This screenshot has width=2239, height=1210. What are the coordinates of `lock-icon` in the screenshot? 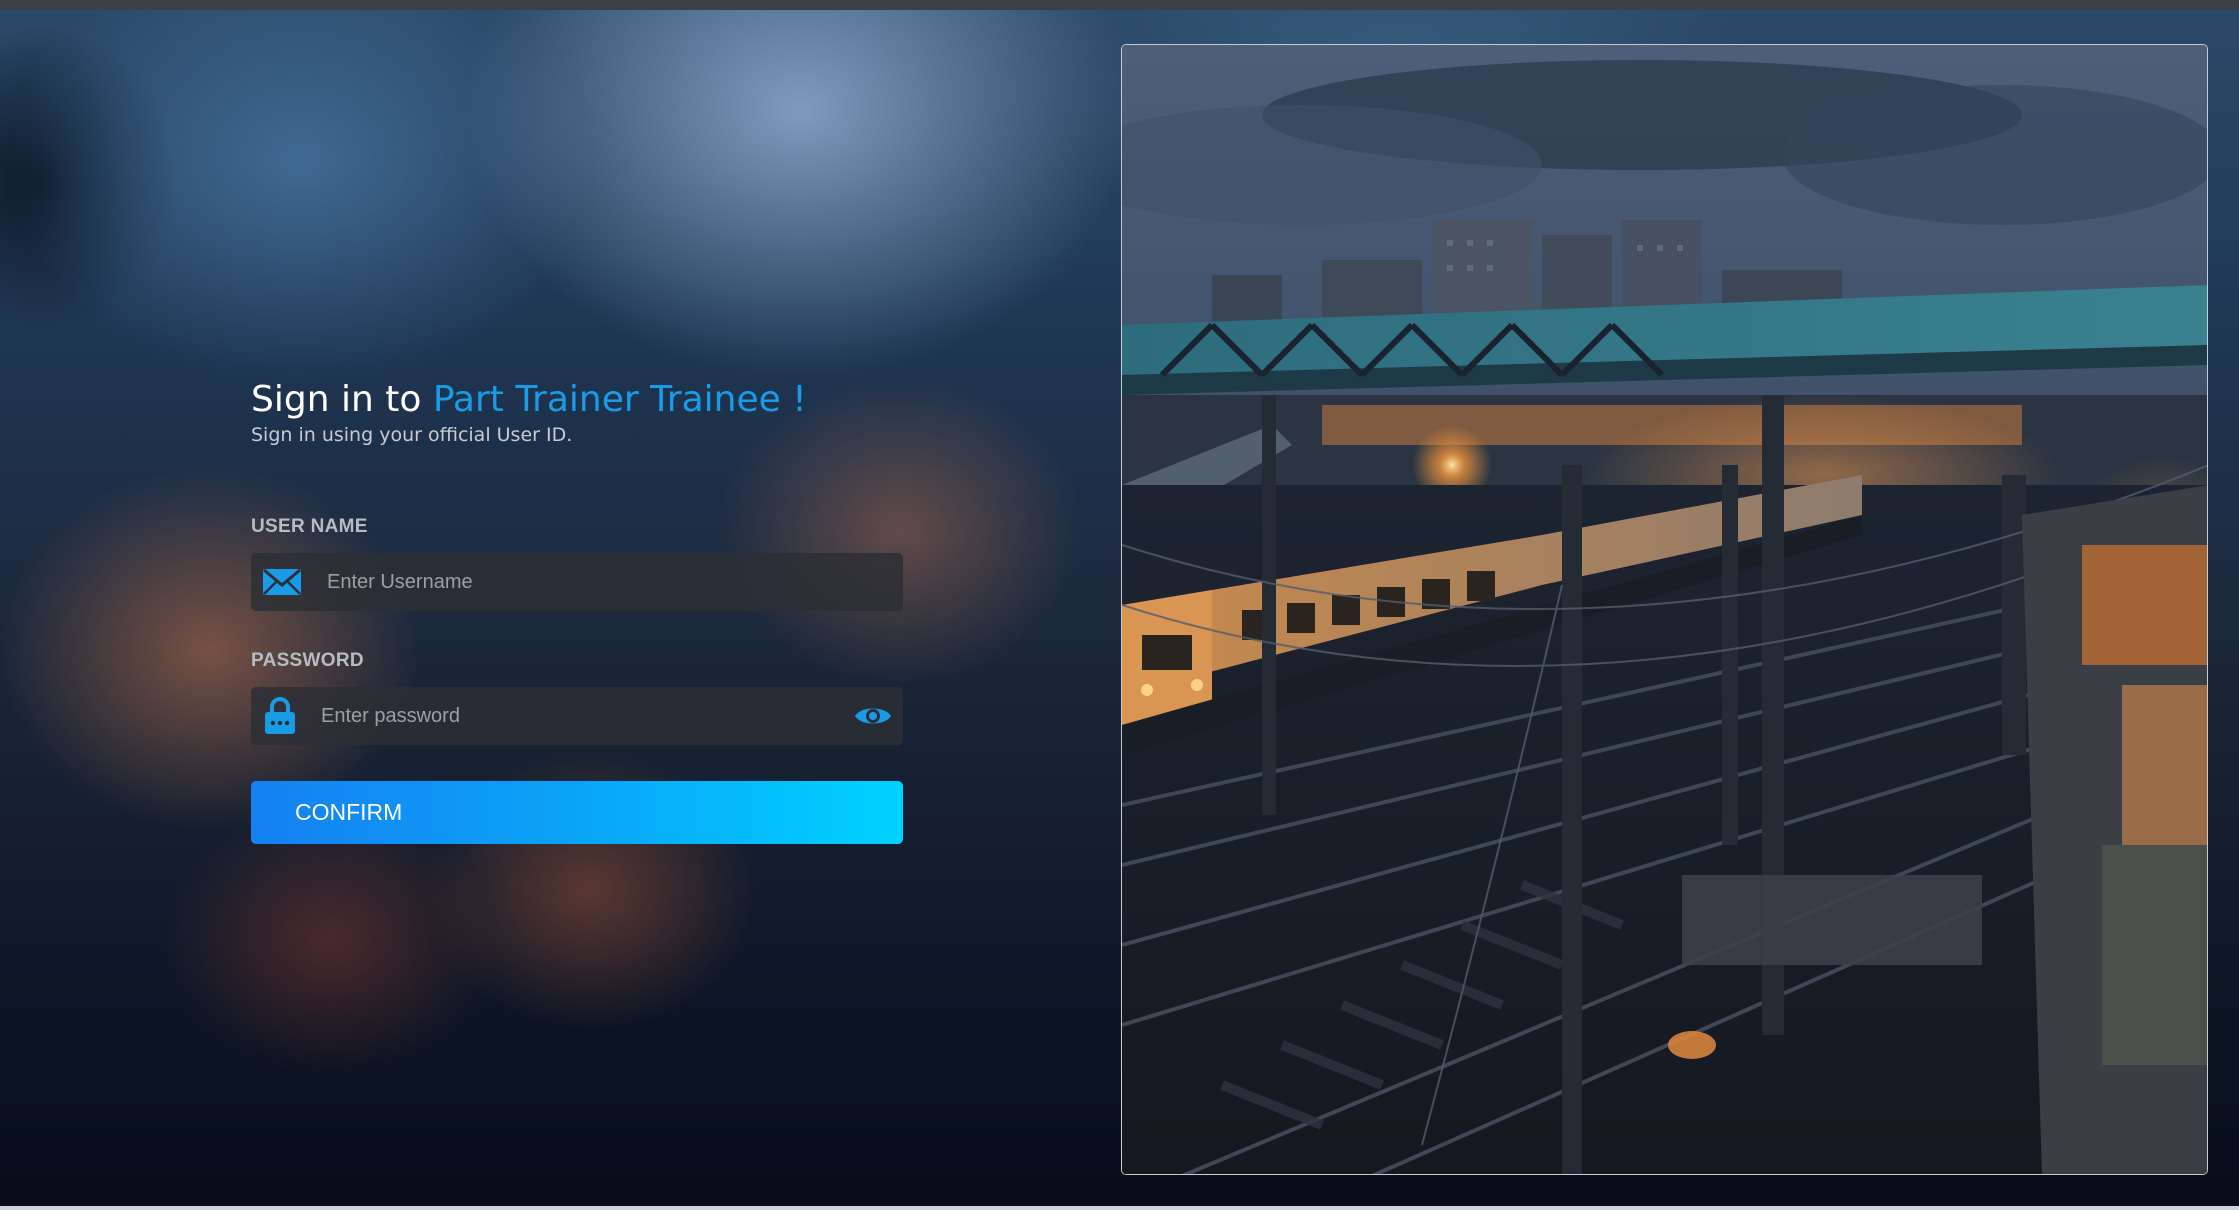 It's located at (280, 718).